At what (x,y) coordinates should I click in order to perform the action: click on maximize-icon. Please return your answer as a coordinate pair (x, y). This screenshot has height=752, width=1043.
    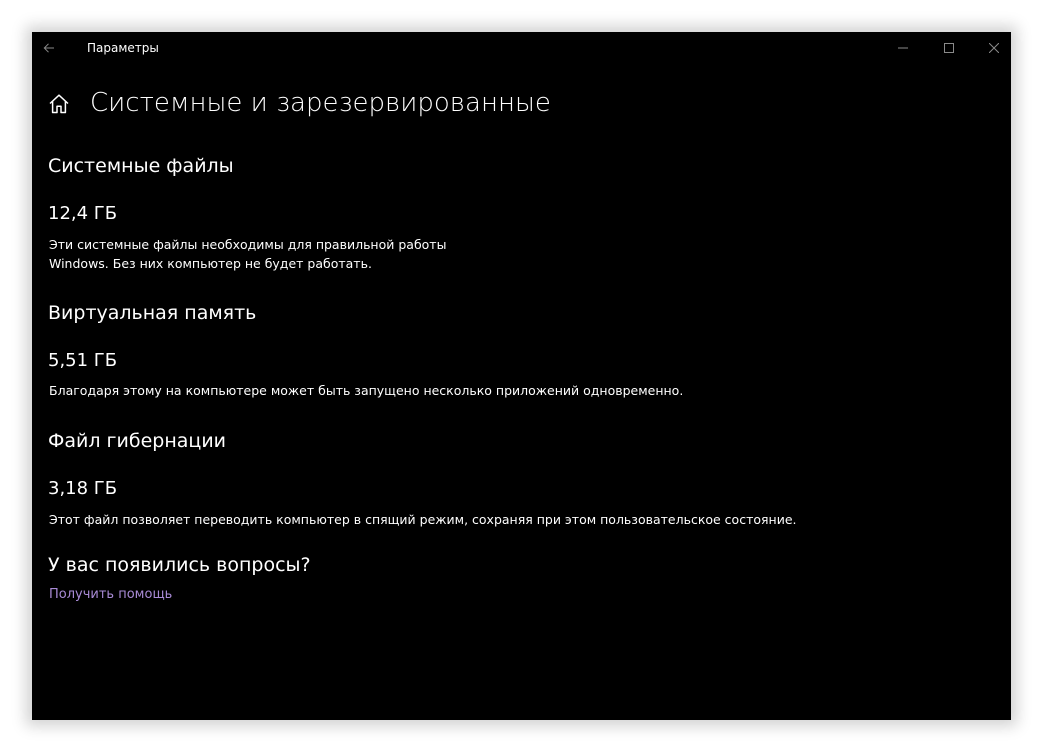
    Looking at the image, I should click on (949, 48).